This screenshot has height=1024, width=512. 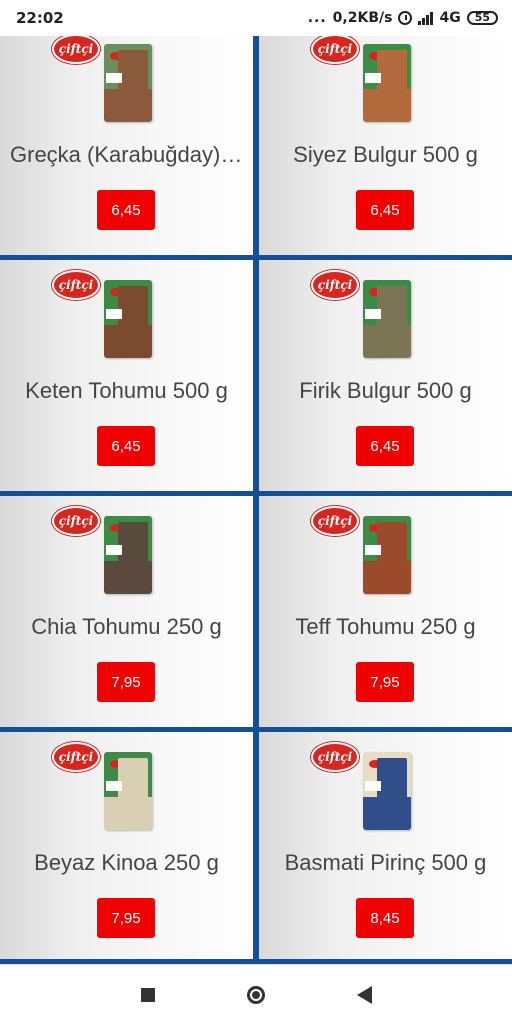 I want to click on product-card: çiftçi Firik Bulgur 500 g 6,45, so click(x=385, y=375).